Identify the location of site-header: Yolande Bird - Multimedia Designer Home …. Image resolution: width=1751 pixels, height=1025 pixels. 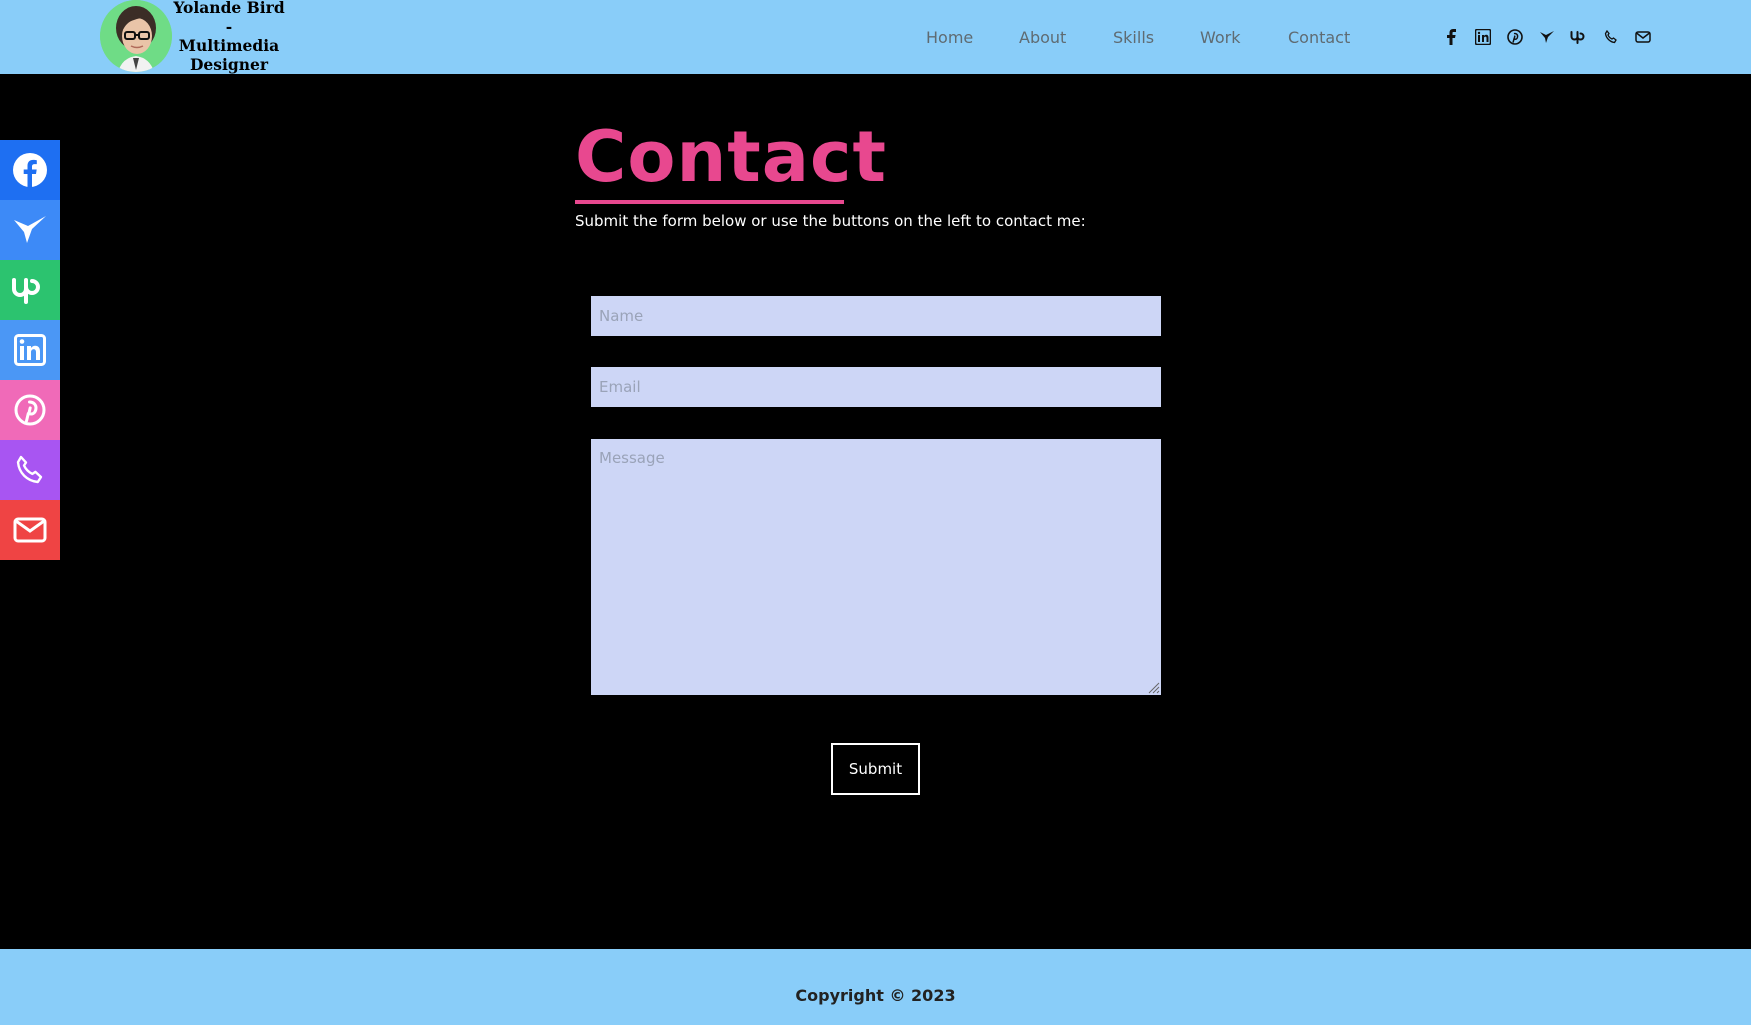
(875, 37).